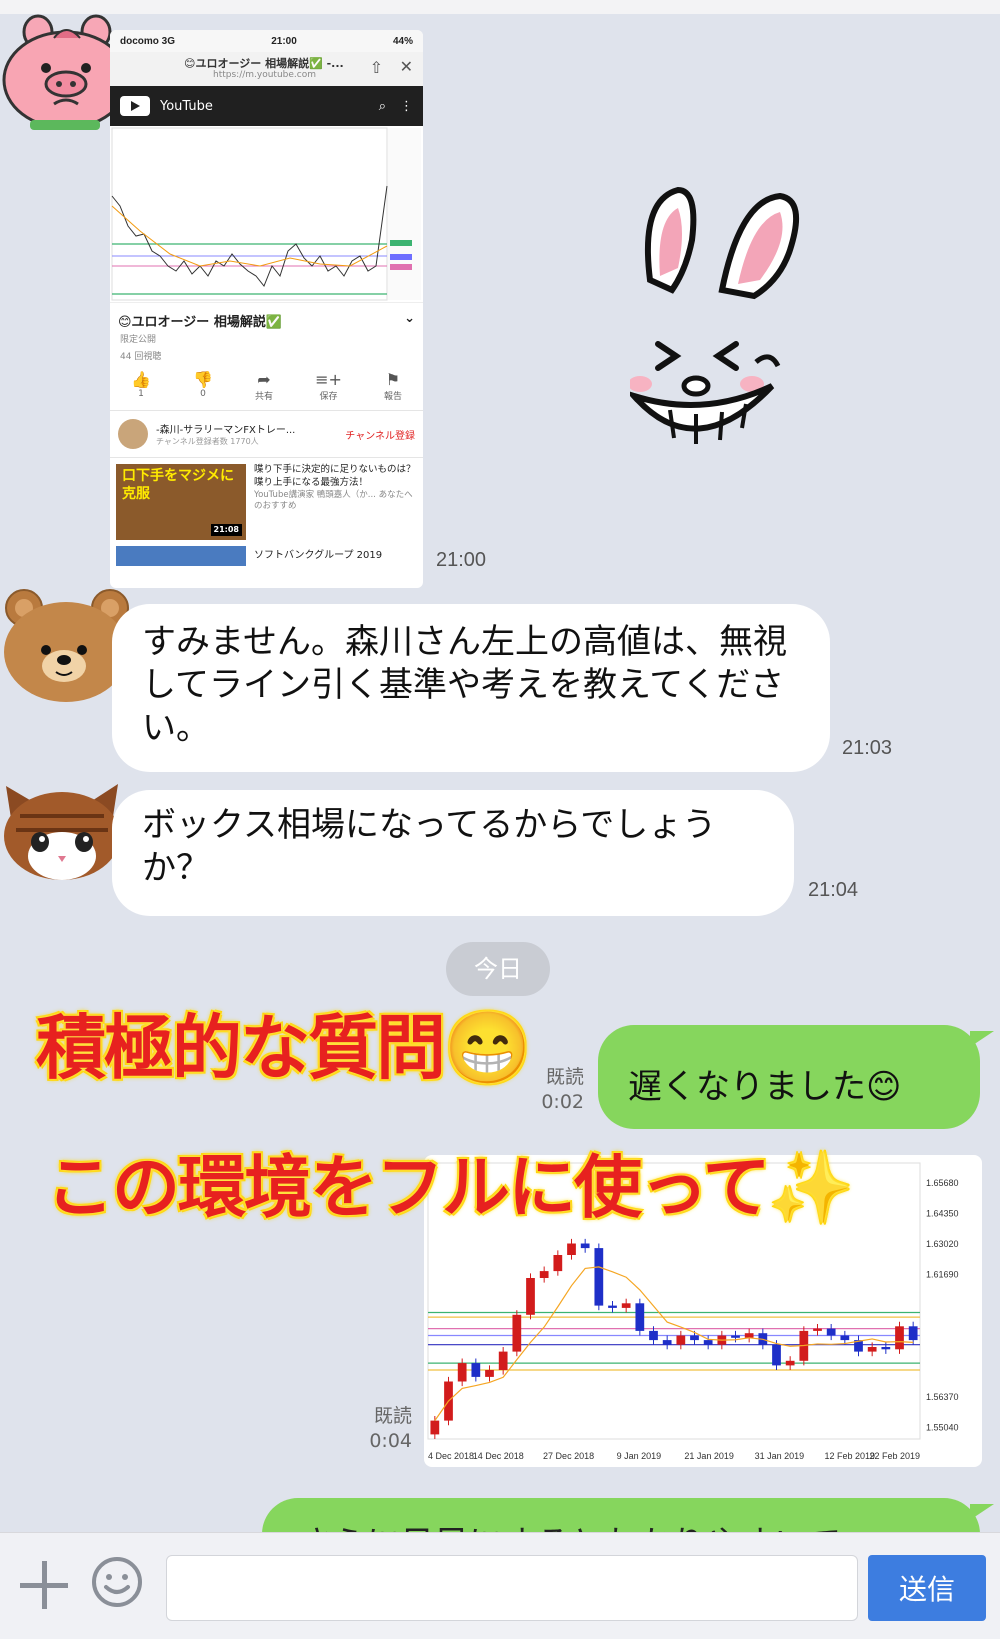  Describe the element at coordinates (318, 555) in the screenshot. I see `recommended-title-2: ソフトバンクグループ 2019` at that location.